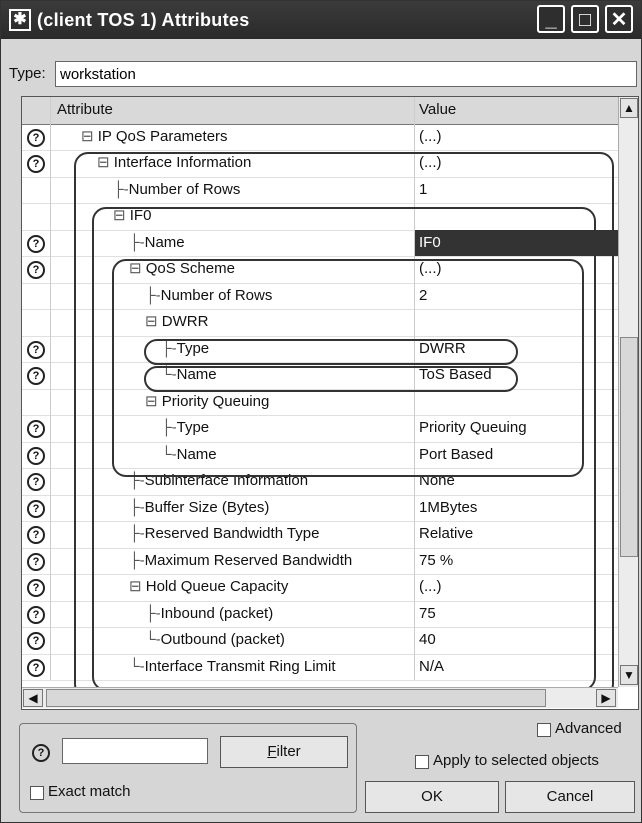  I want to click on horizontal-scroll-thumb, so click(296, 698).